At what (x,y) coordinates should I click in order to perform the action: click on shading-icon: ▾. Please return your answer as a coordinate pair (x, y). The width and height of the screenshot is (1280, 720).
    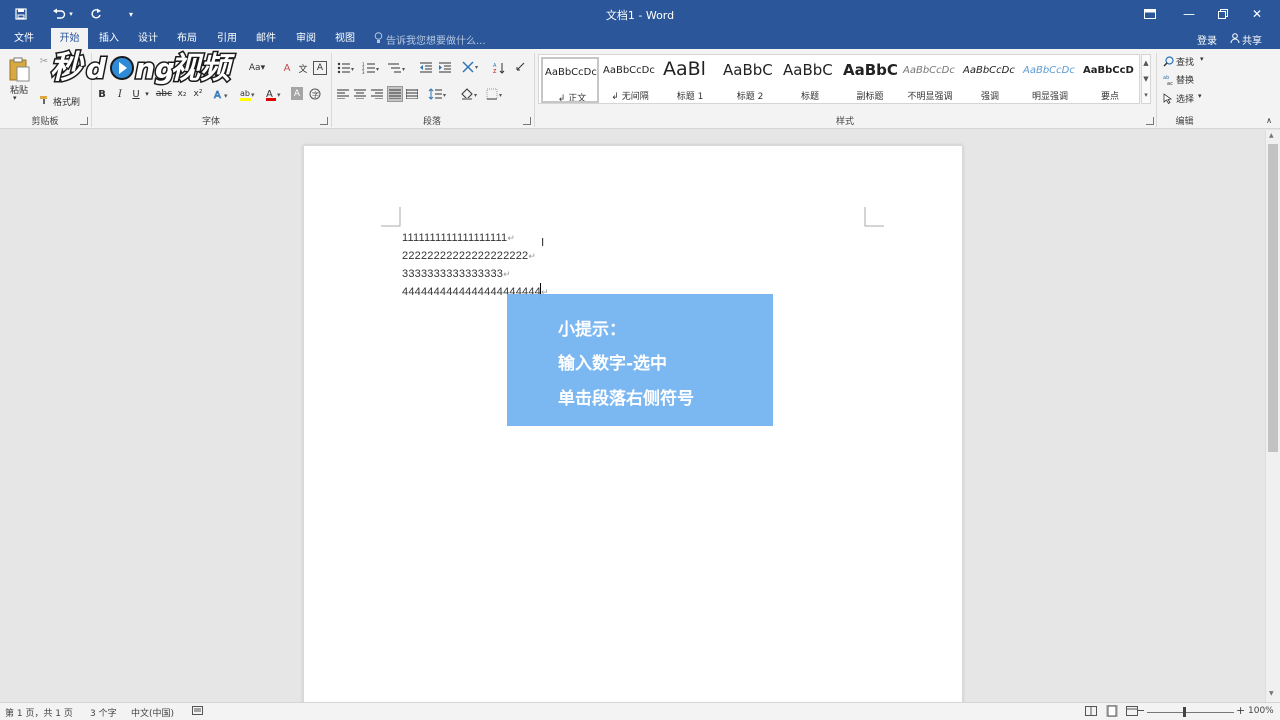
    Looking at the image, I should click on (470, 94).